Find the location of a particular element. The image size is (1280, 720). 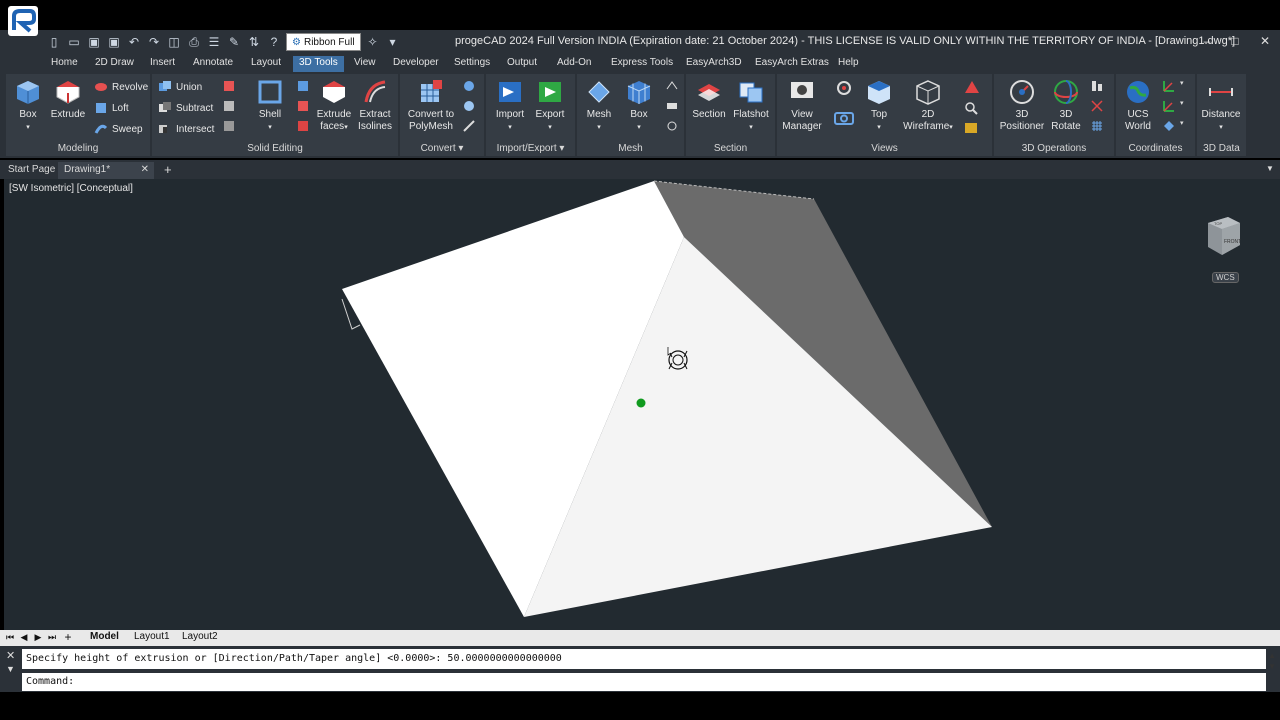

export-button: Export ▾ is located at coordinates (550, 105).